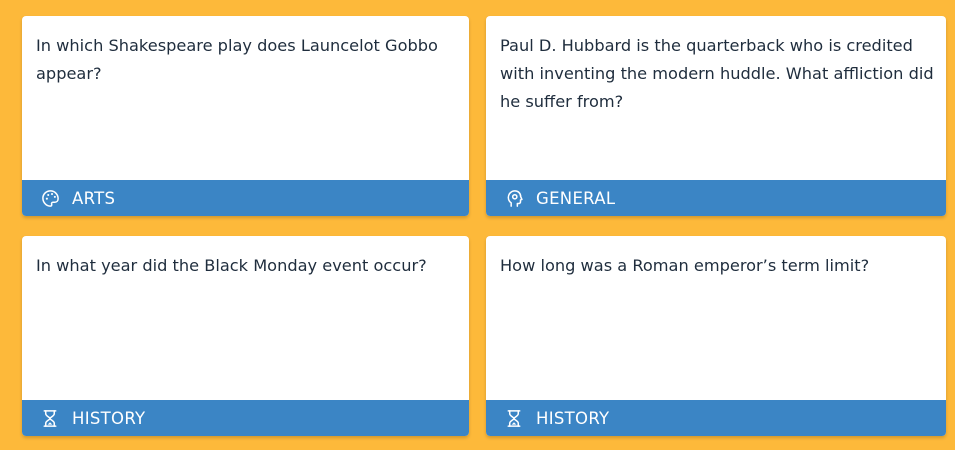 The height and width of the screenshot is (450, 955). I want to click on head-icon, so click(514, 198).